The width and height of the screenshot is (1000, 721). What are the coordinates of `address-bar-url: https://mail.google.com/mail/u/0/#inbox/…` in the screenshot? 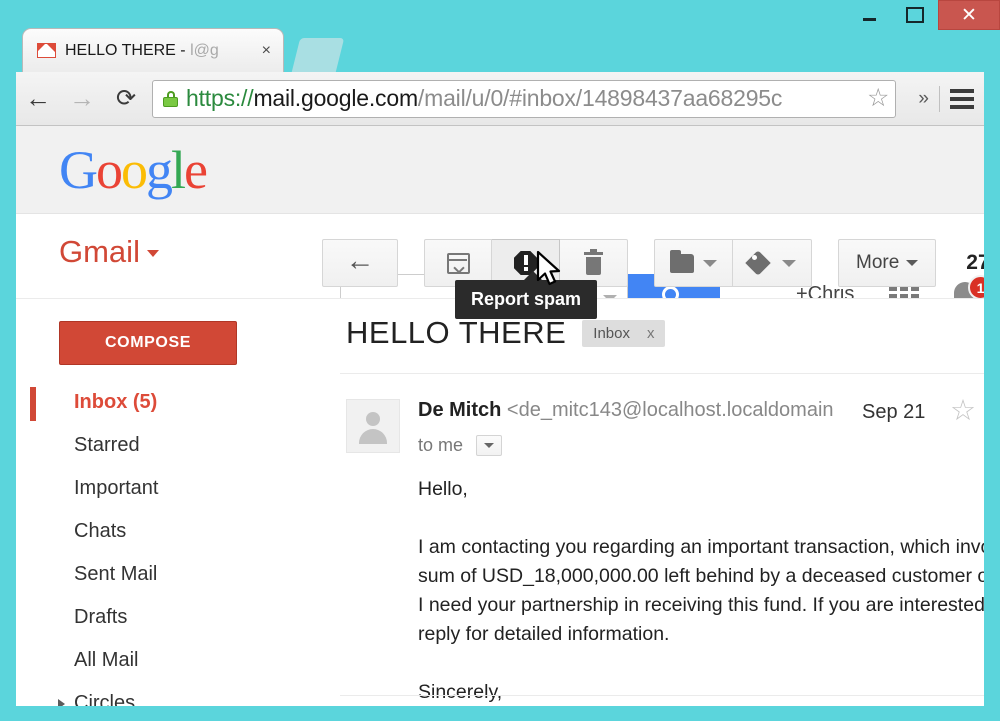 It's located at (524, 98).